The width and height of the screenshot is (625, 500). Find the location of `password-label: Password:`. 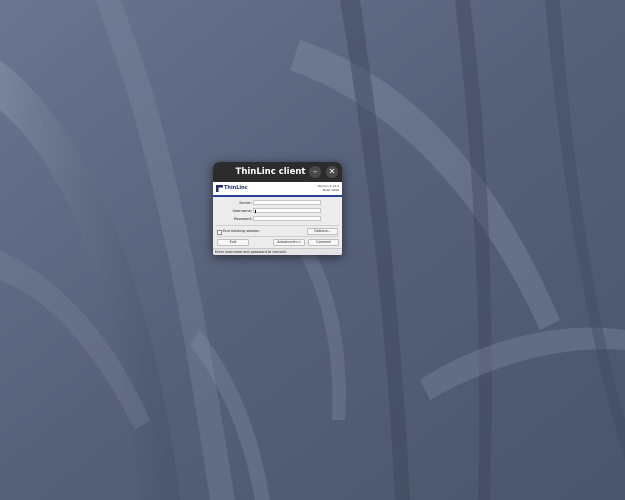

password-label: Password: is located at coordinates (243, 219).